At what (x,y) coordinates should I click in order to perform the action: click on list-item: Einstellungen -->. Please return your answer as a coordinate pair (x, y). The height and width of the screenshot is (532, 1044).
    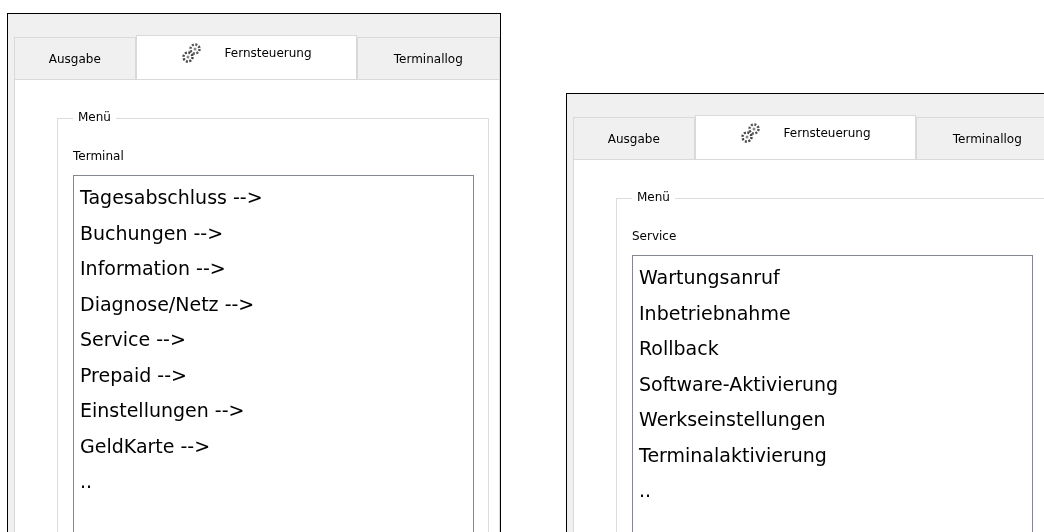
    Looking at the image, I should click on (273, 411).